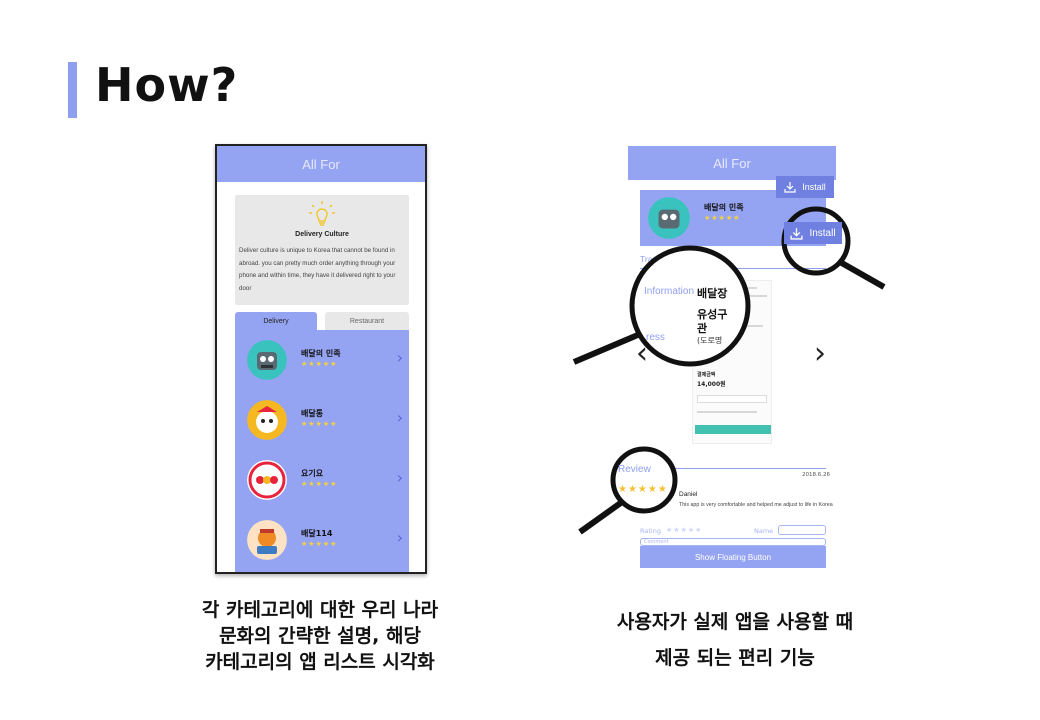 Image resolution: width=1040 pixels, height=720 pixels. Describe the element at coordinates (733, 429) in the screenshot. I see `mini-order-button` at that location.